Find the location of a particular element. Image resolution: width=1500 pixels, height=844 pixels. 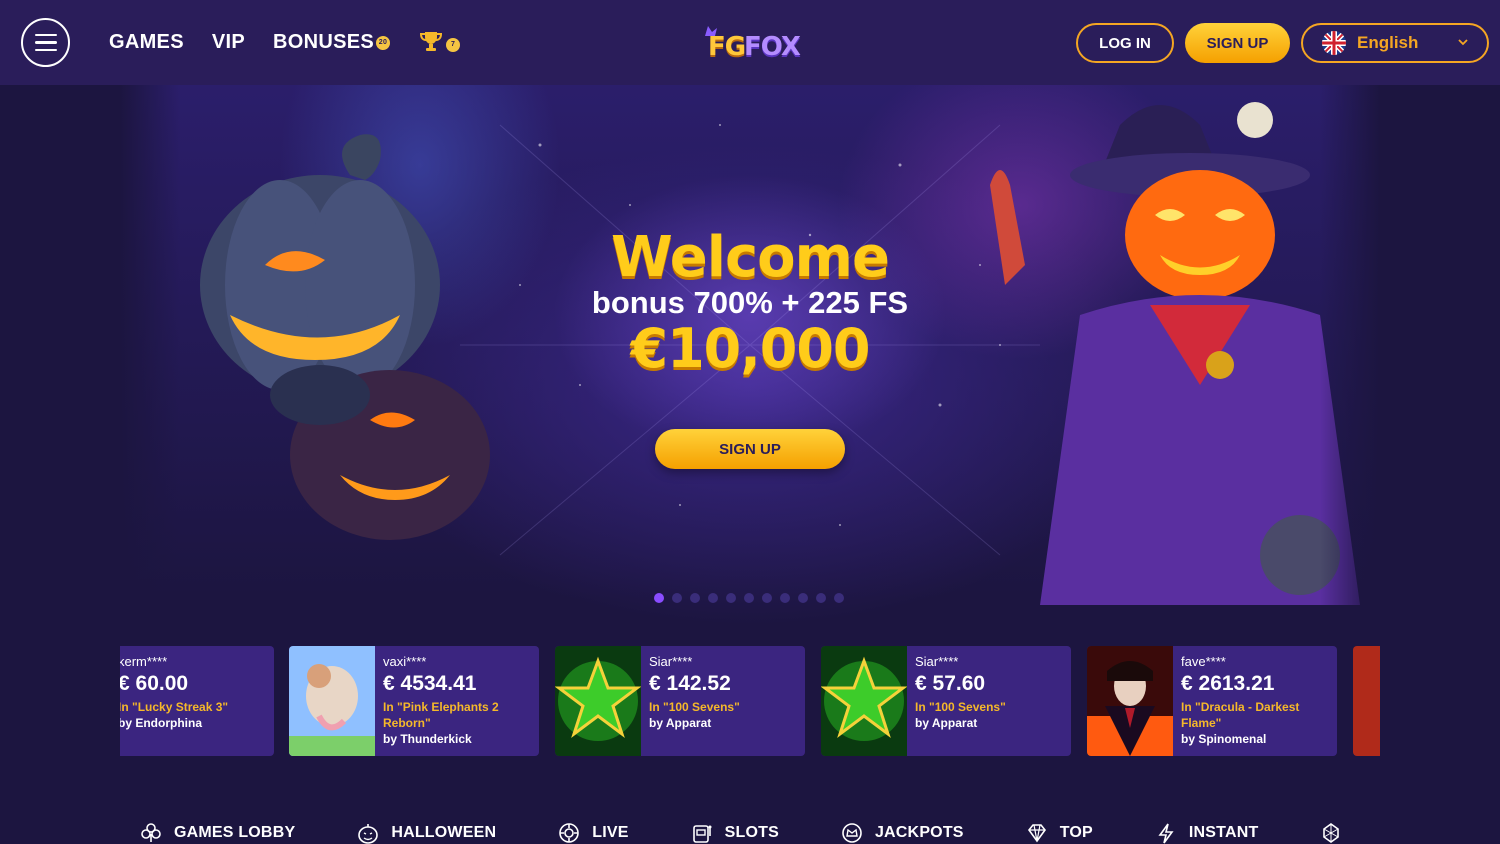

category-label: JACKPOTS is located at coordinates (919, 832).